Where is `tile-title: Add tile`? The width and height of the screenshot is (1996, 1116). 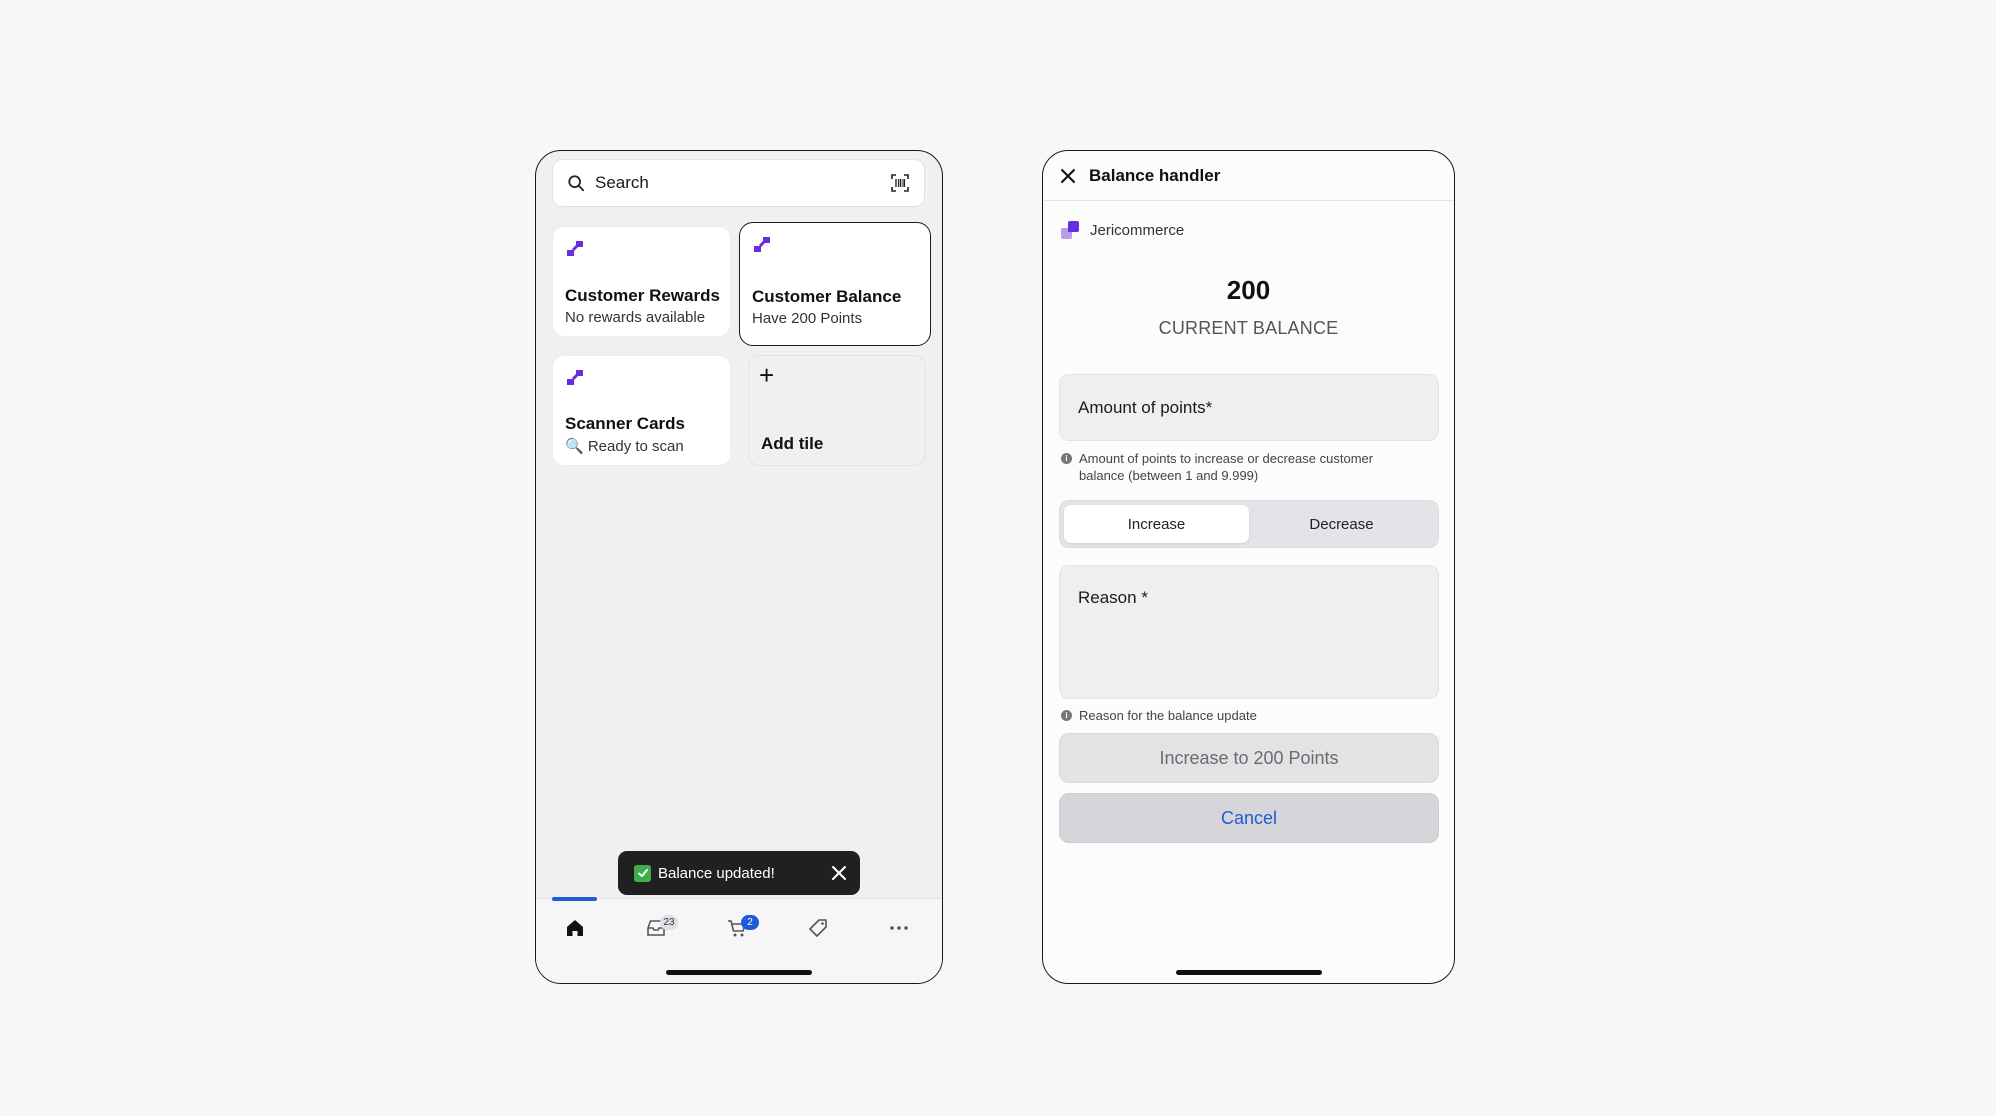
tile-title: Add tile is located at coordinates (792, 443).